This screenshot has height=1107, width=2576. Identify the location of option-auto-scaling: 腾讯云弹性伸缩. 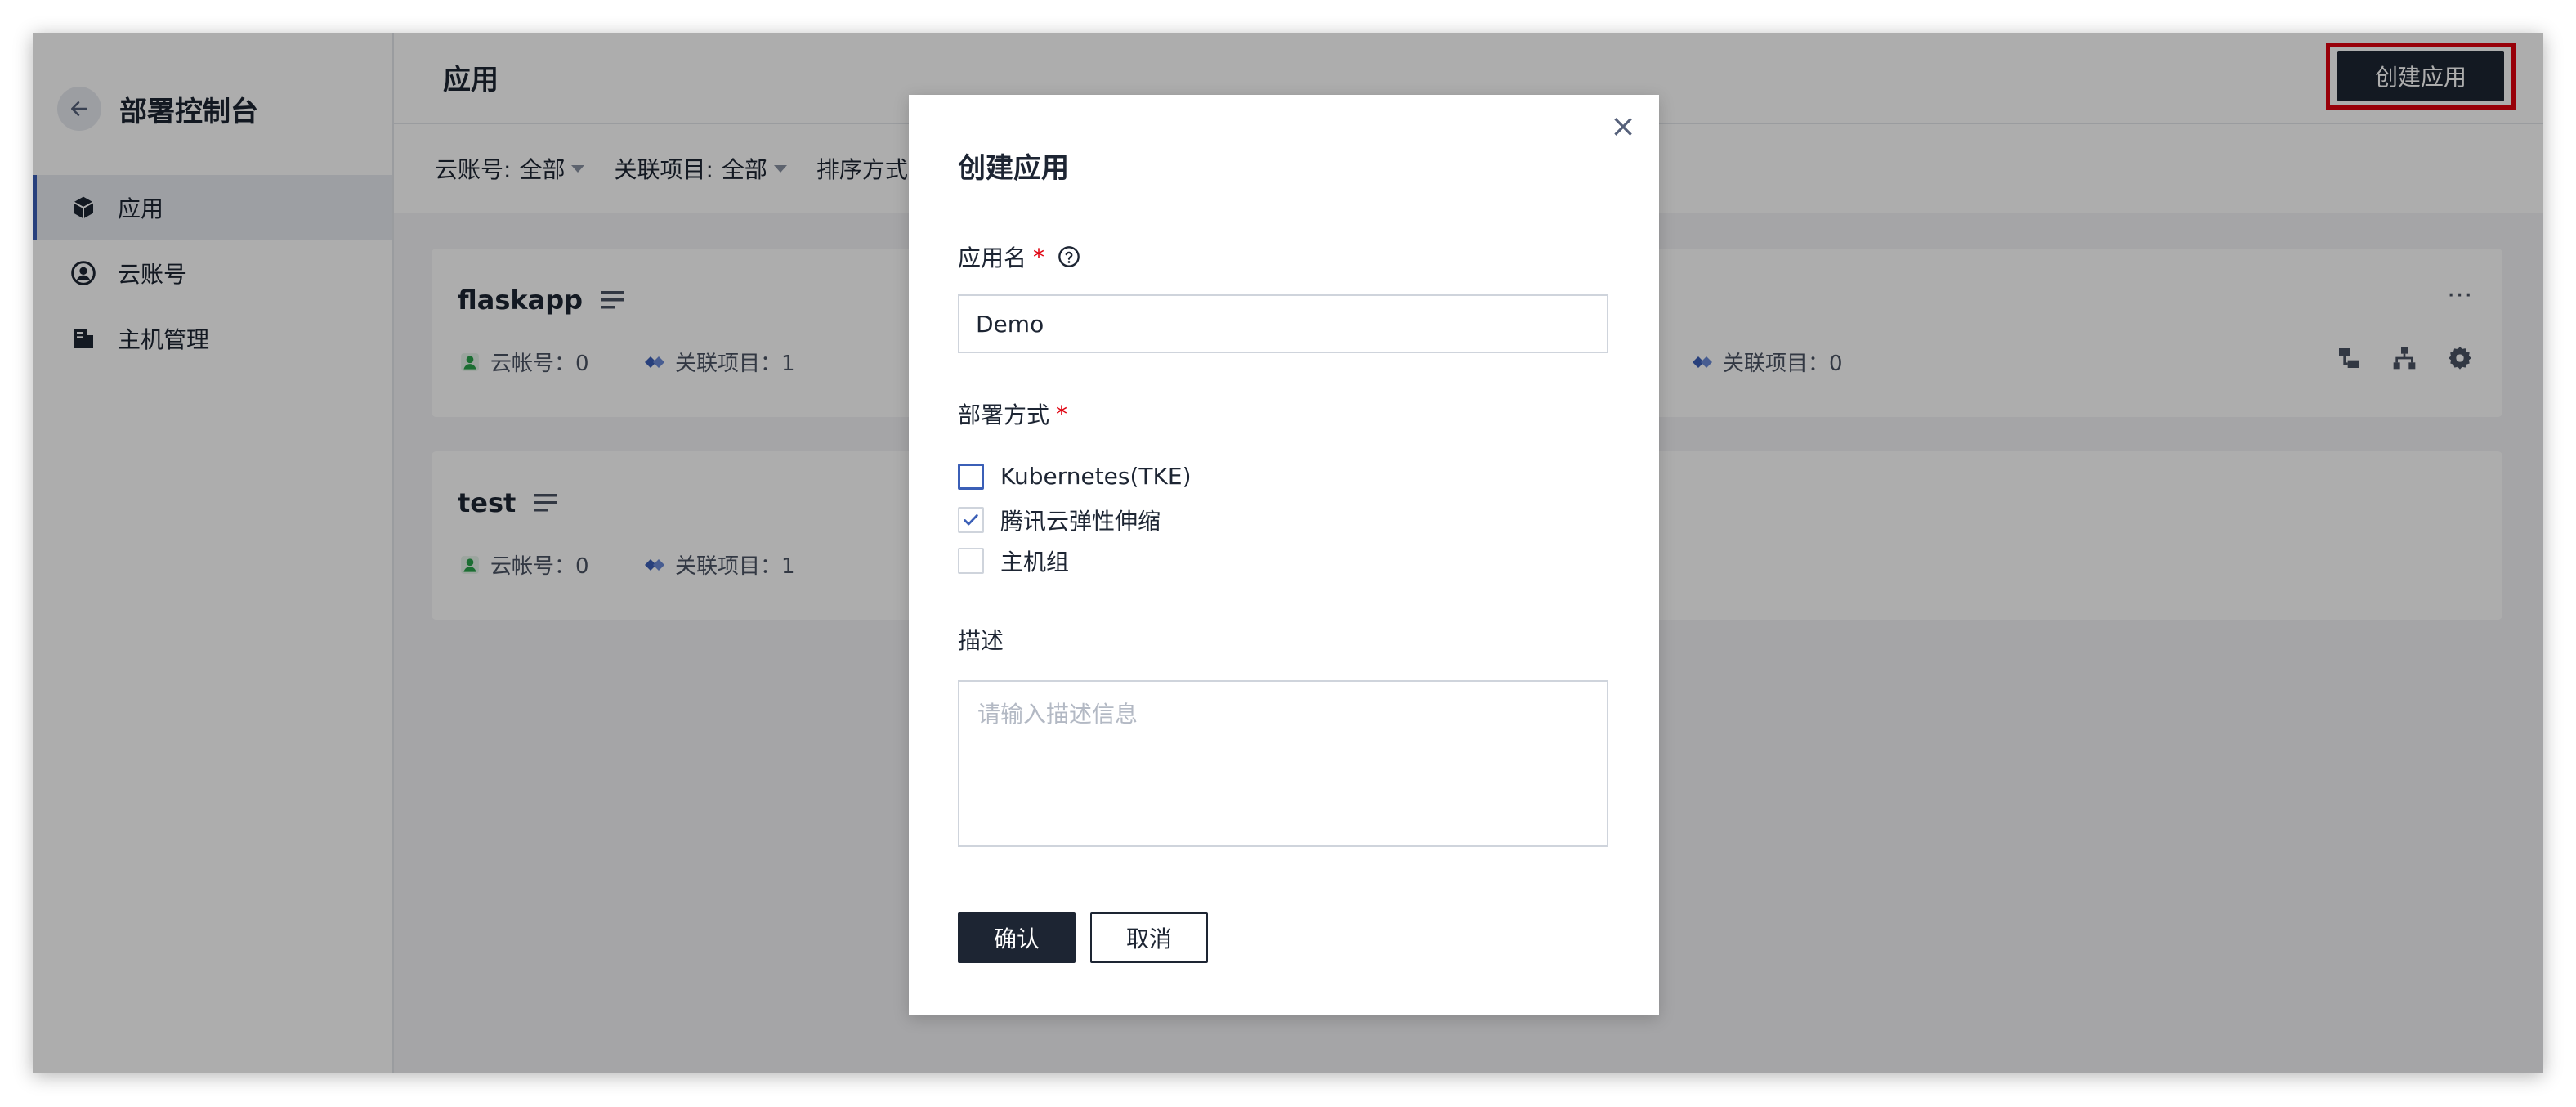
(1059, 520).